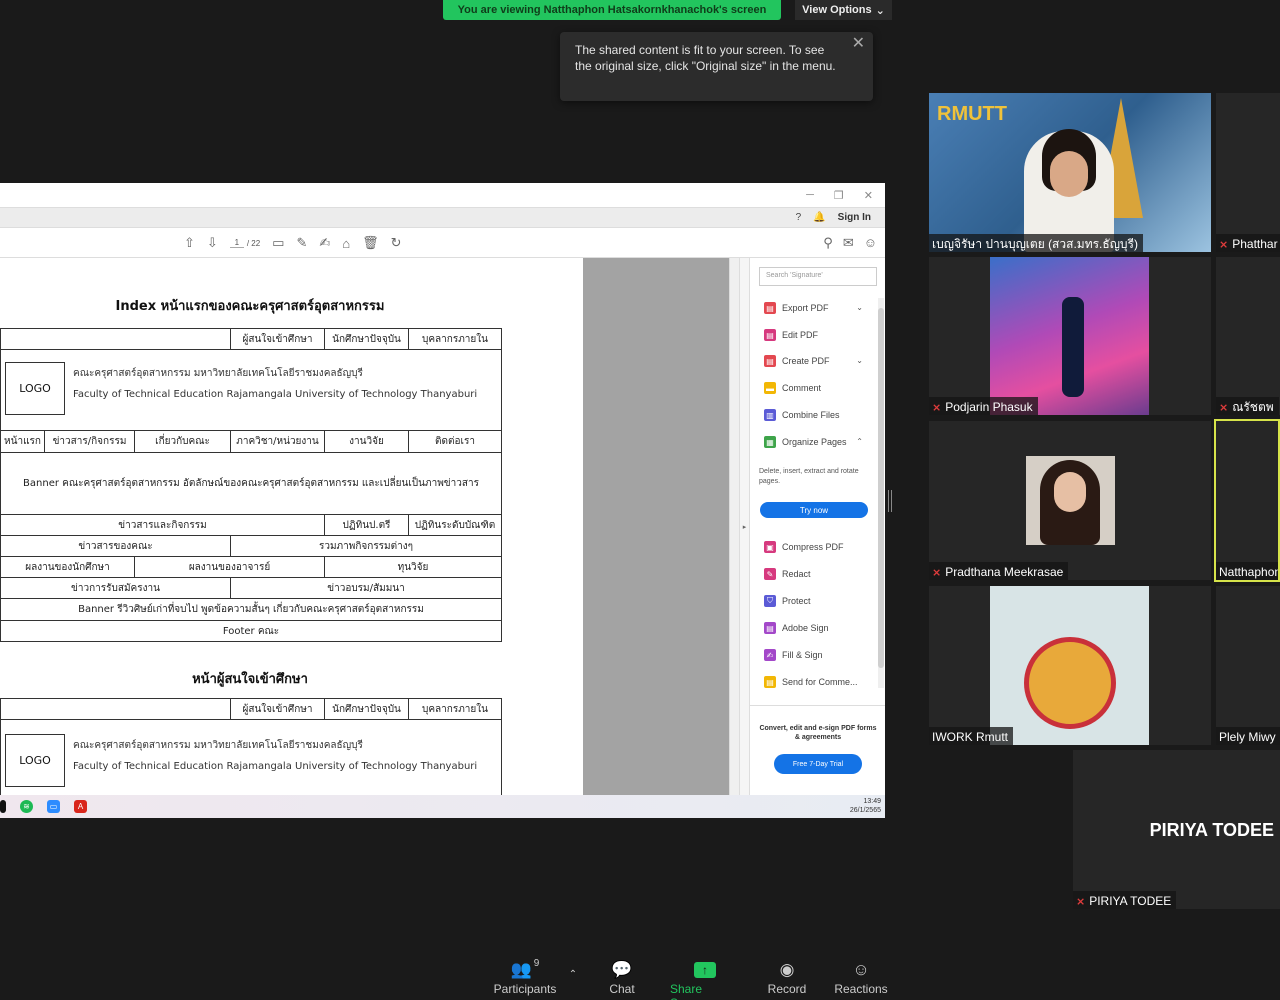  Describe the element at coordinates (806, 361) in the screenshot. I see `tool-label: Create PDF` at that location.